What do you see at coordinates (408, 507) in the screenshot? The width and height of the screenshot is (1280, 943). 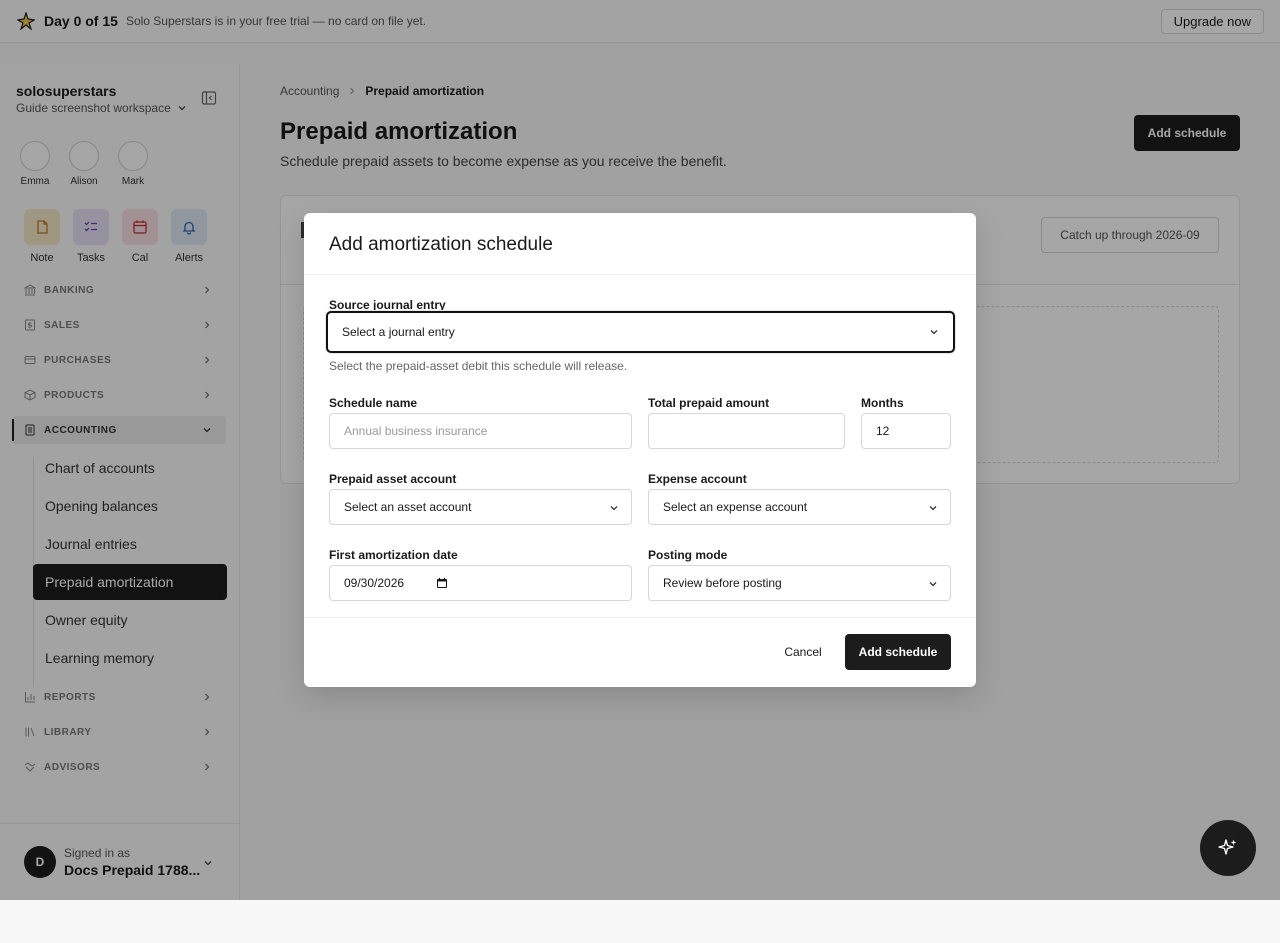 I see `asset-account-value: Select an asset account` at bounding box center [408, 507].